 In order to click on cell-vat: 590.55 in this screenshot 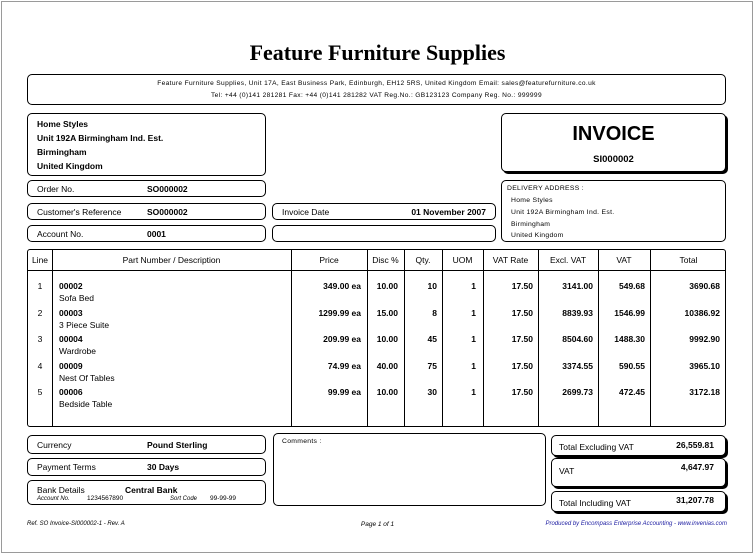, I will do `click(632, 365)`.